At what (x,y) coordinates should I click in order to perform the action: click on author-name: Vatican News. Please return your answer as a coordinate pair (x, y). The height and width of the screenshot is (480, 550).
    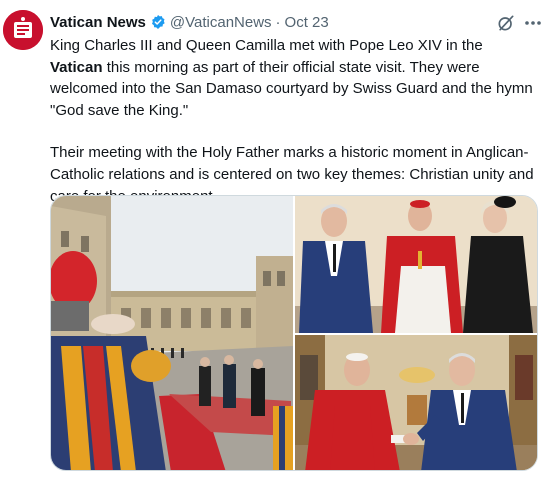
    Looking at the image, I should click on (98, 22).